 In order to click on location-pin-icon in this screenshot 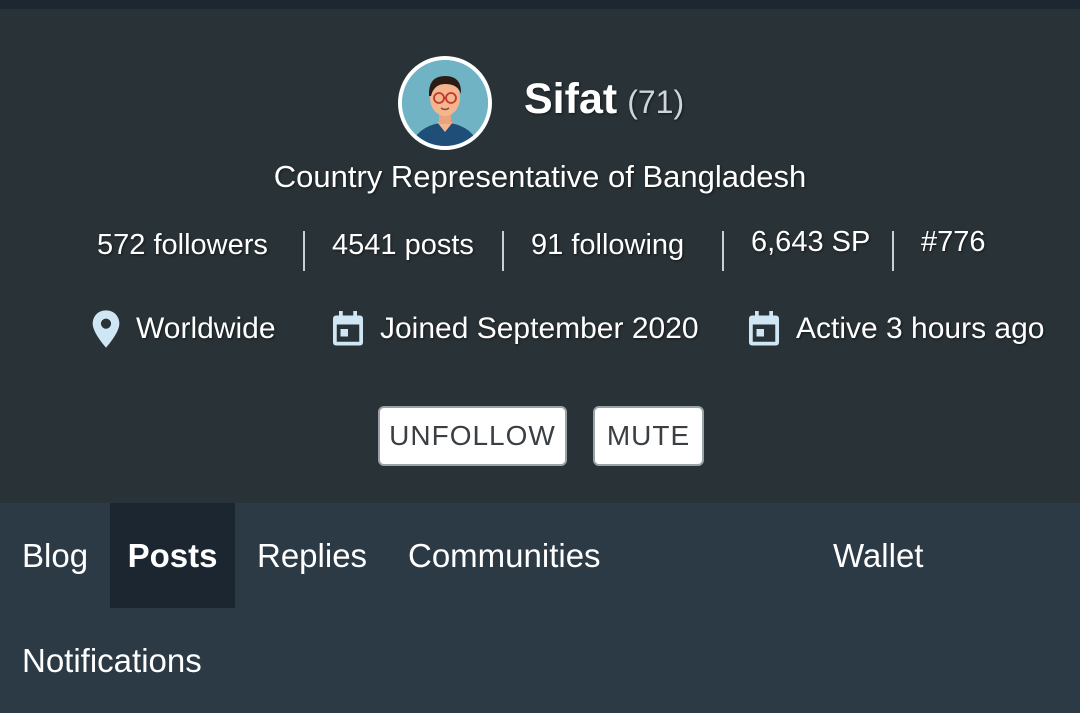, I will do `click(106, 329)`.